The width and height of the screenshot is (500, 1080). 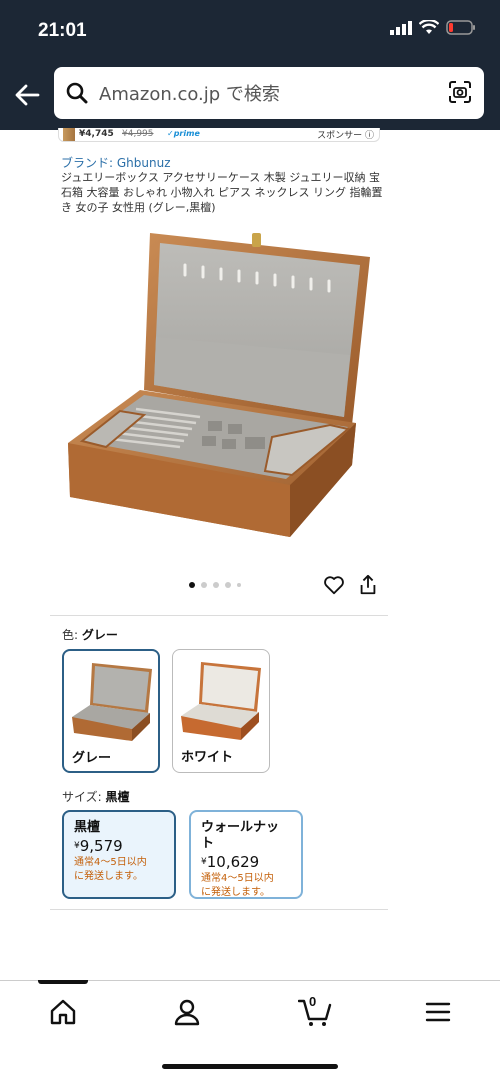 What do you see at coordinates (90, 635) in the screenshot?
I see `color-label: 色: グレー` at bounding box center [90, 635].